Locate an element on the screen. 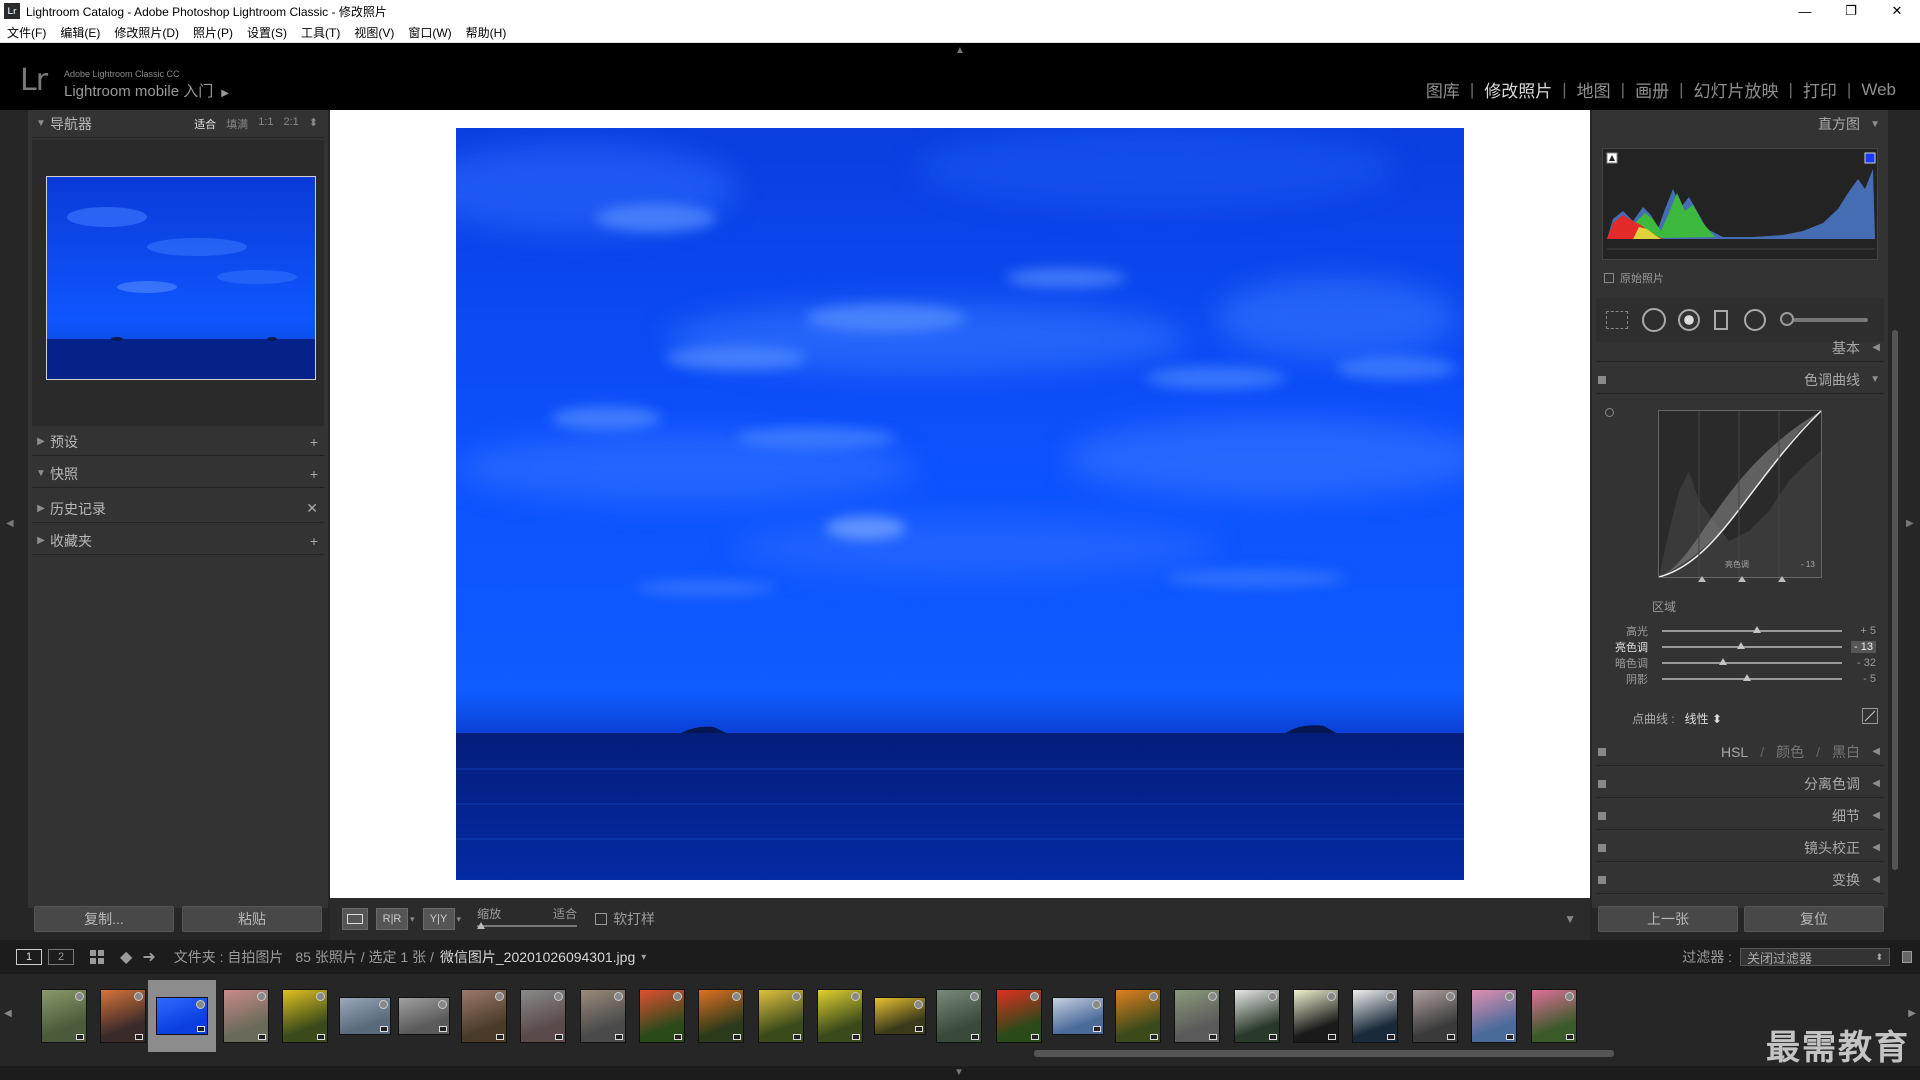 Image resolution: width=1920 pixels, height=1080 pixels. brush-slider is located at coordinates (1824, 319).